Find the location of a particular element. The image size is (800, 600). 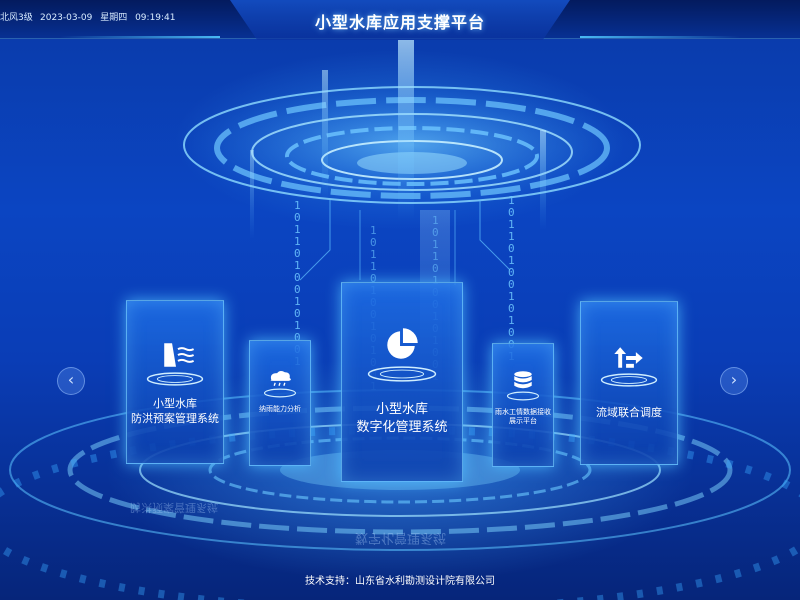

footer-credit: 技术支持：山东省水利勘测设计院有限公司 is located at coordinates (400, 579).